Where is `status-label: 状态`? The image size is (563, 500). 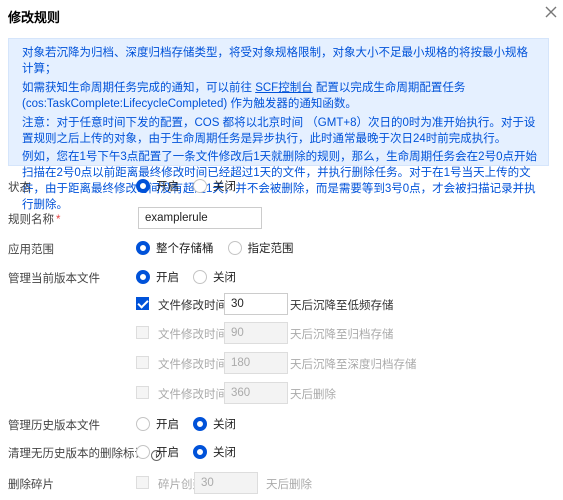 status-label: 状态 is located at coordinates (19, 188).